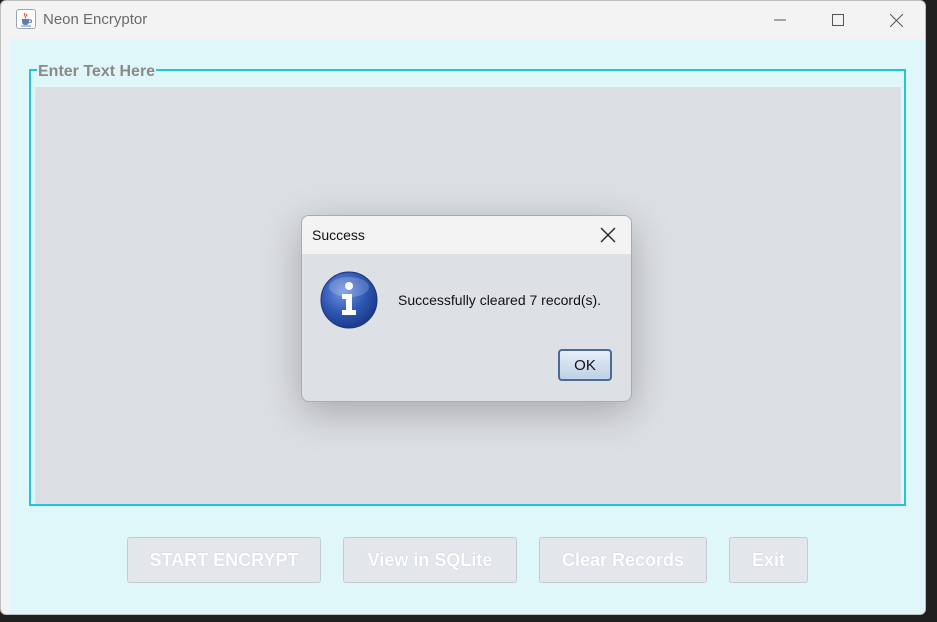 The image size is (937, 622). Describe the element at coordinates (500, 300) in the screenshot. I see `dialog-message: Successfully cleared 7 record(s).` at that location.